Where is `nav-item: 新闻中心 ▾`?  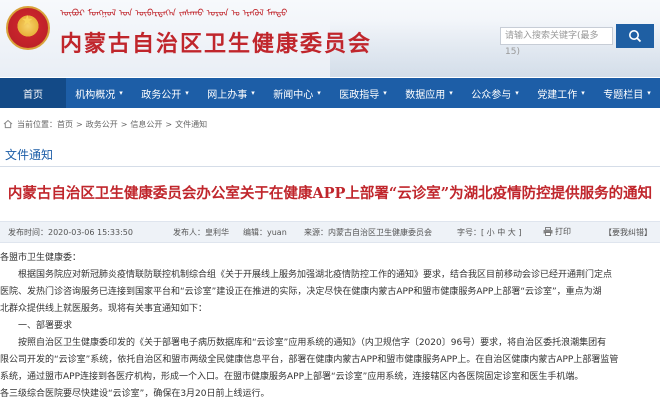 nav-item: 新闻中心 ▾ is located at coordinates (297, 93).